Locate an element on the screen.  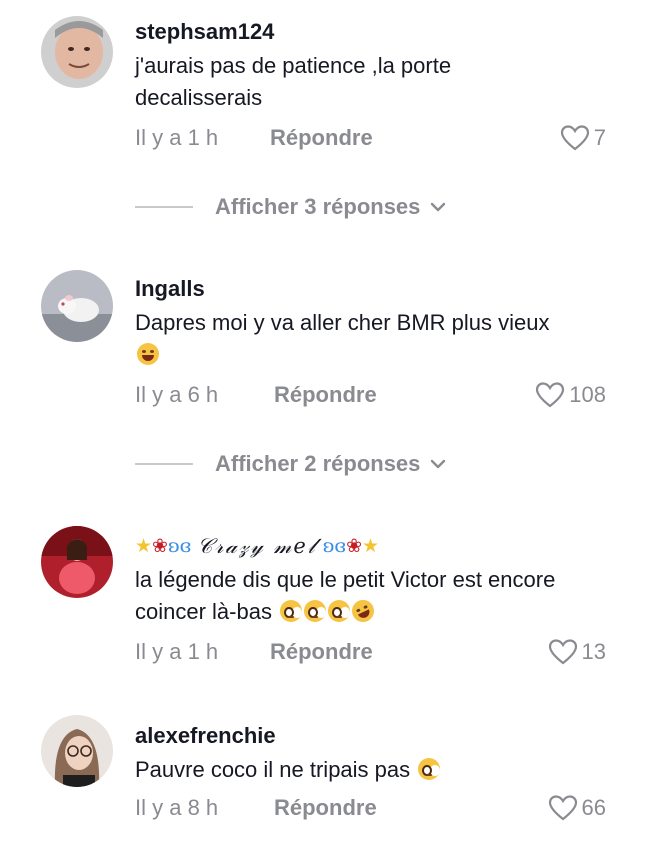
comment-time: Il y a 8 h is located at coordinates (177, 807).